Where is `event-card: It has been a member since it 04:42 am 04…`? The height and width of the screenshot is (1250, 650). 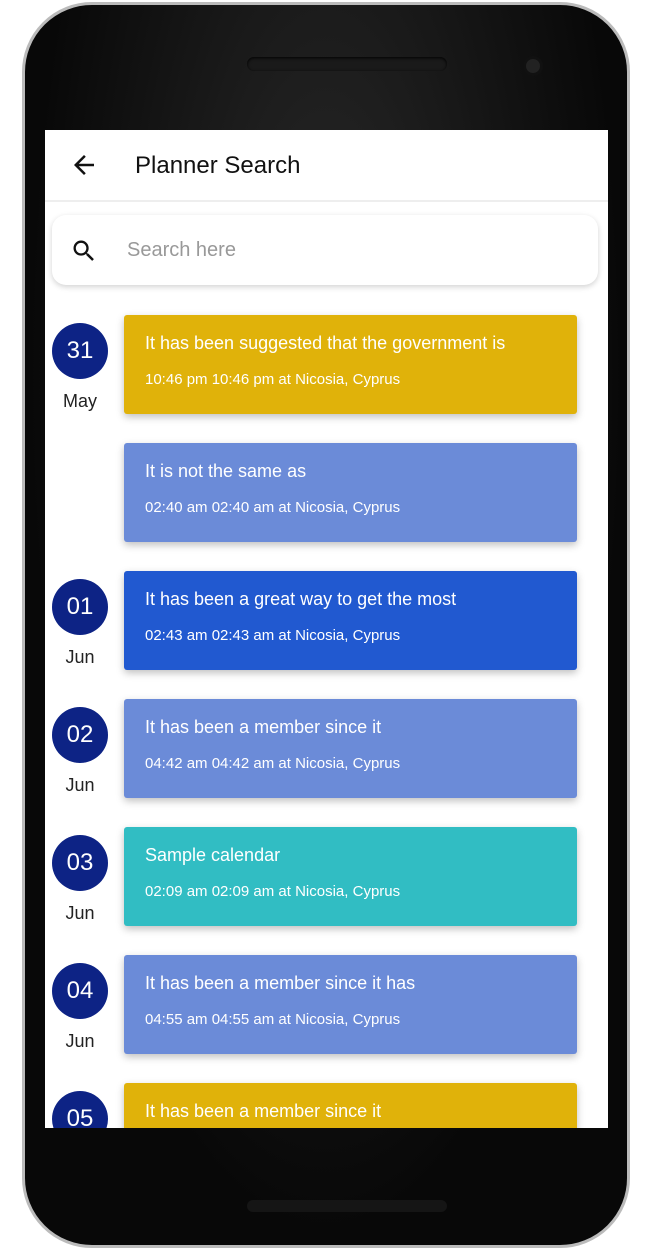 event-card: It has been a member since it 04:42 am 04… is located at coordinates (350, 748).